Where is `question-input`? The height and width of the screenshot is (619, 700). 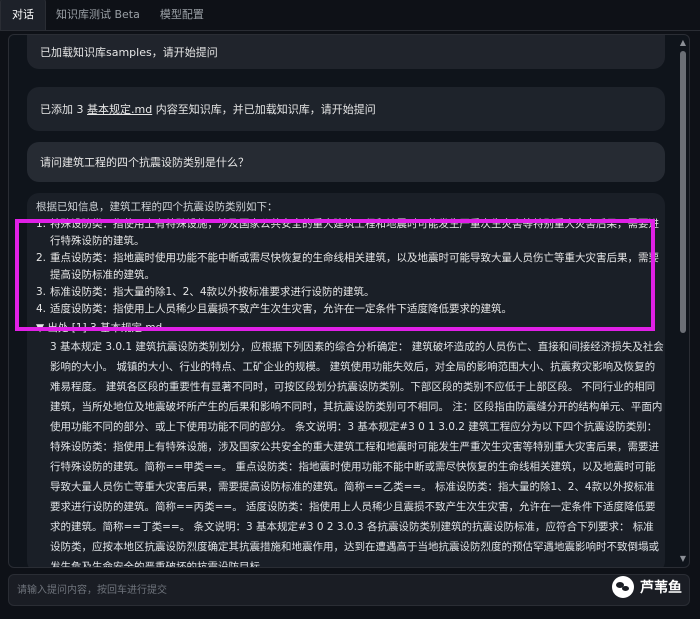 question-input is located at coordinates (294, 590).